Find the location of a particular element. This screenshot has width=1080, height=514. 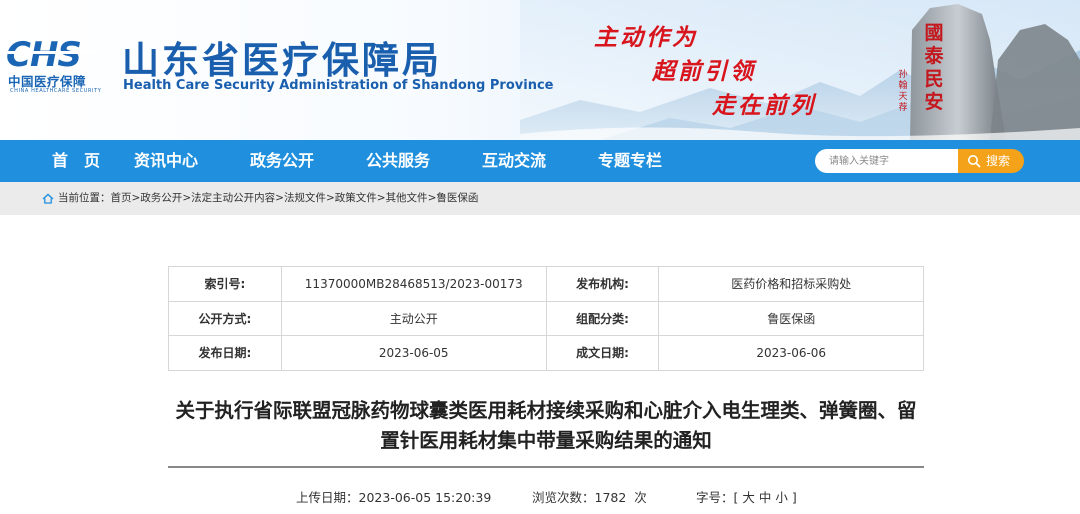

main-nav: 首 页 资讯中心 政务公开 公共服务 互动交流 专题专栏 搜索 is located at coordinates (540, 161).